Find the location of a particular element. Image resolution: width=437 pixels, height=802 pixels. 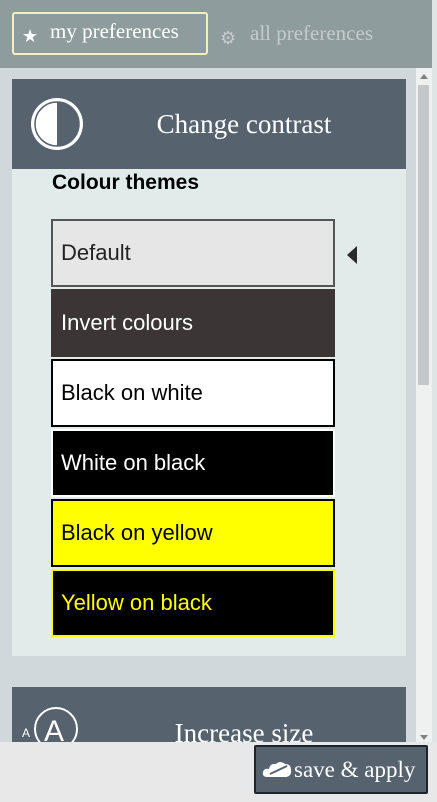

scroll-down-arrow-icon is located at coordinates (424, 737).